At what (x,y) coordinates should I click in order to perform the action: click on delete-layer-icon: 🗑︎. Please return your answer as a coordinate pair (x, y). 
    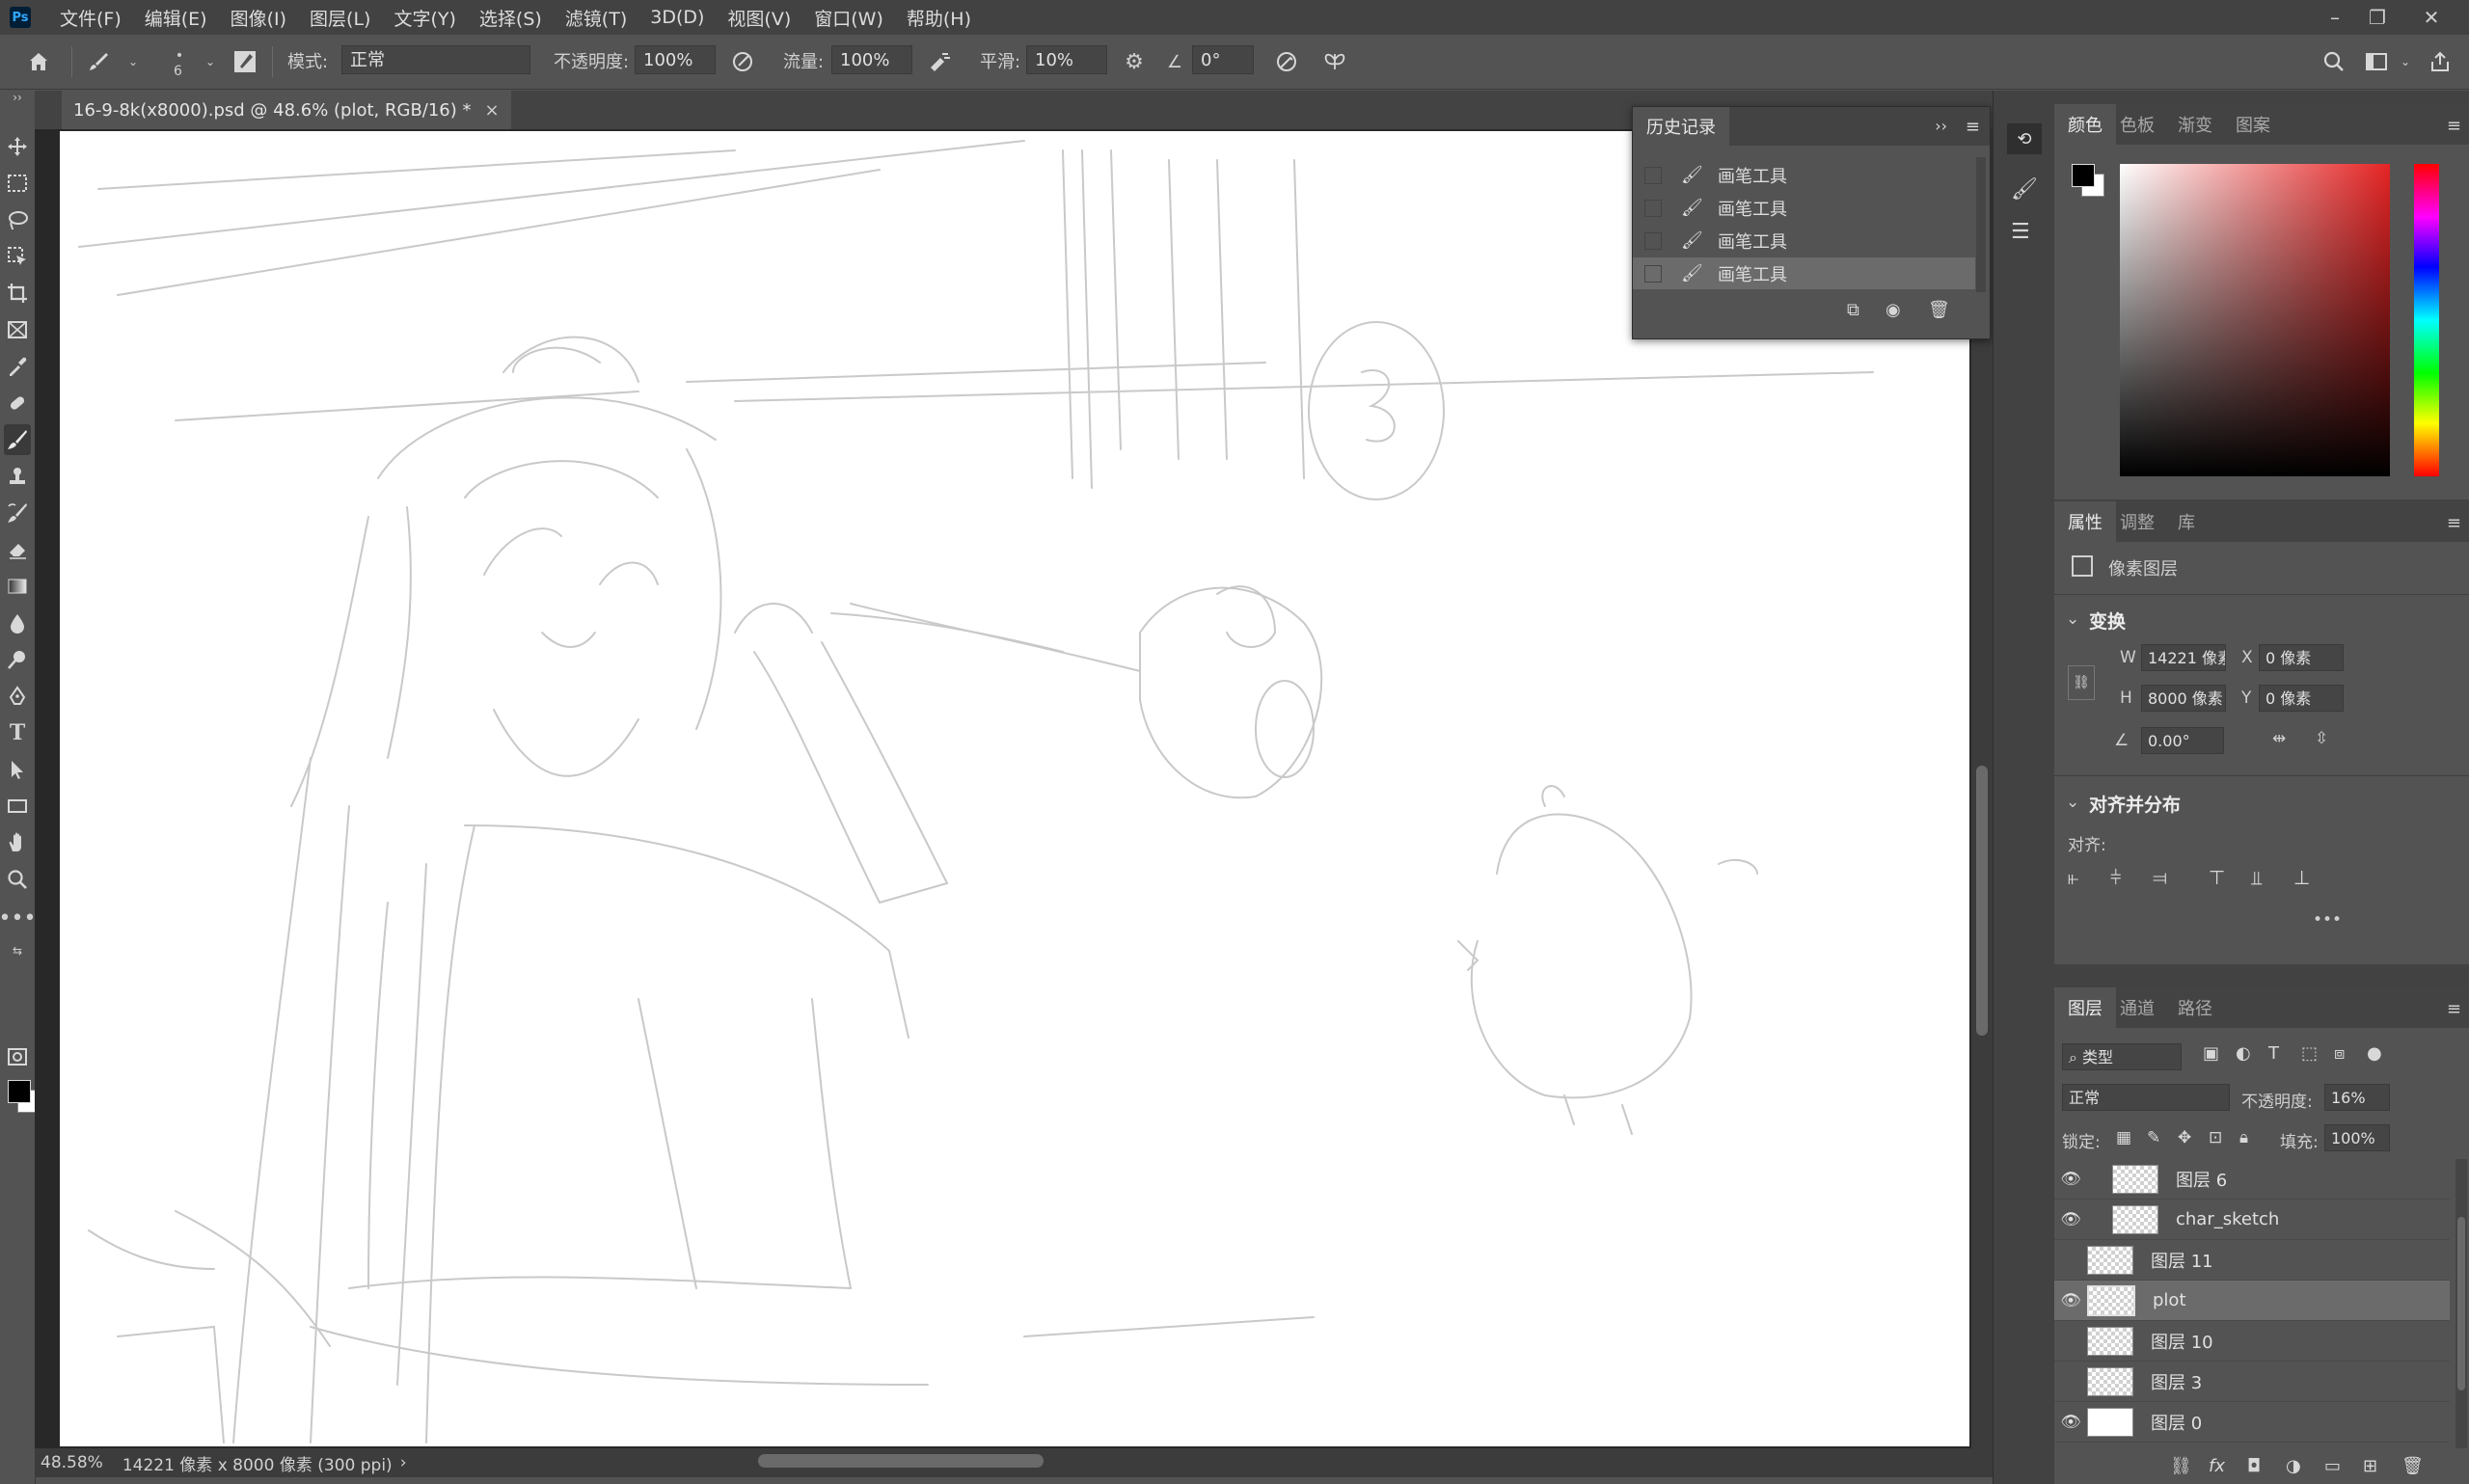
    Looking at the image, I should click on (2412, 1466).